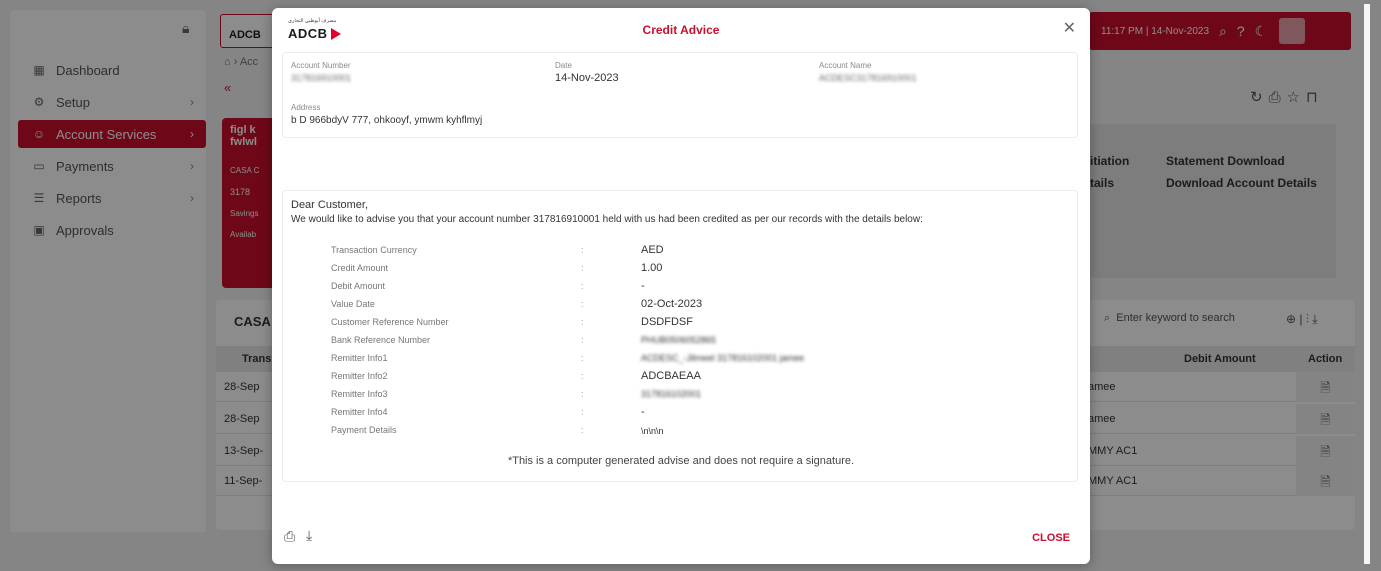 This screenshot has width=1381, height=571. I want to click on close-button: CLOSE, so click(1051, 538).